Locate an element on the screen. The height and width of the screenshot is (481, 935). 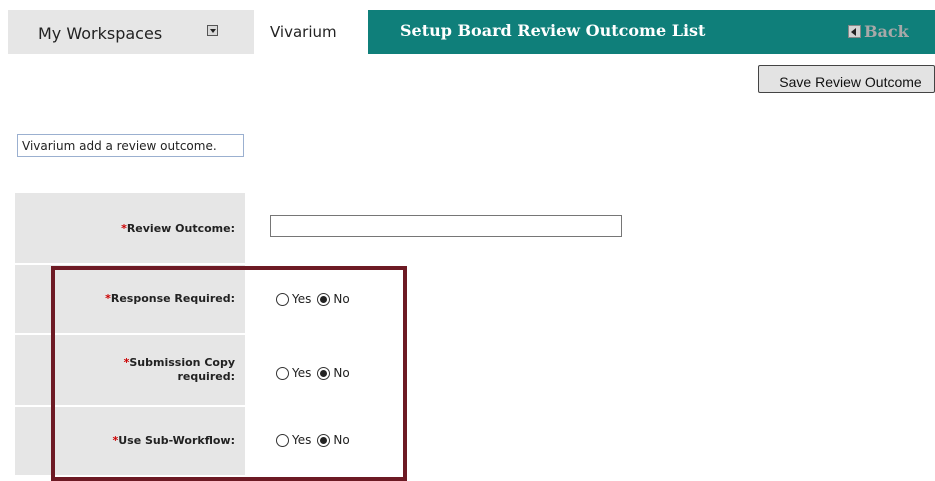
my-workspaces-menu: My Workspaces is located at coordinates (131, 32).